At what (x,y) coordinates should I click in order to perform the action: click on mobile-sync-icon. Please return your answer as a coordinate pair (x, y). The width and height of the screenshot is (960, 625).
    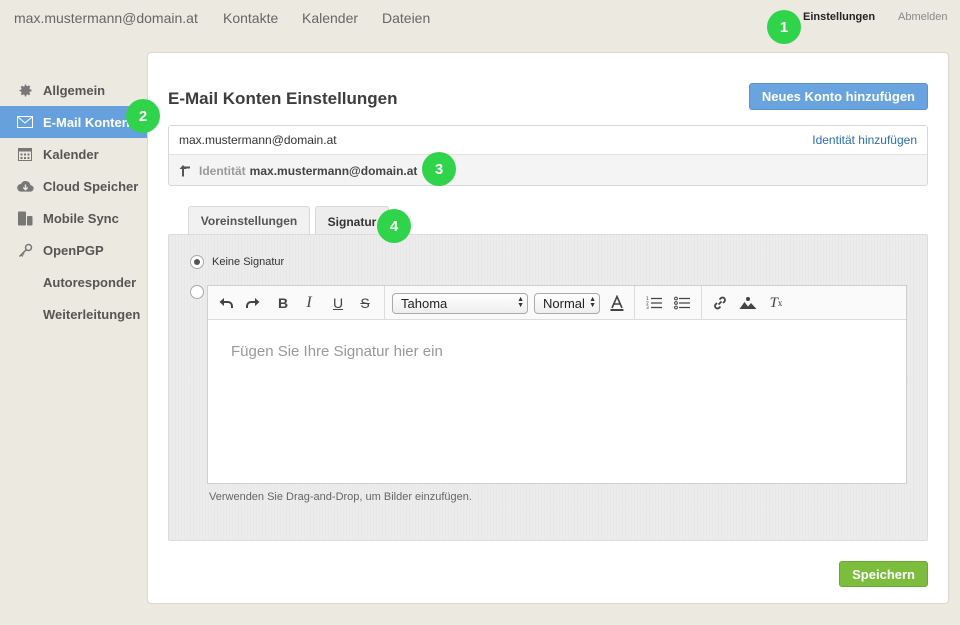
    Looking at the image, I should click on (25, 218).